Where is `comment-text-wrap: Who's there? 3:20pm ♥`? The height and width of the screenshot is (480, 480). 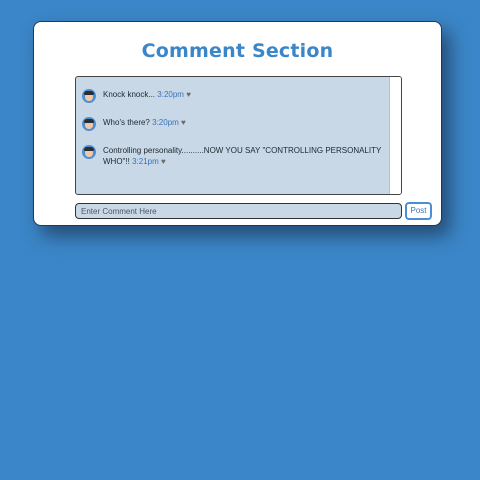
comment-text-wrap: Who's there? 3:20pm ♥ is located at coordinates (144, 122).